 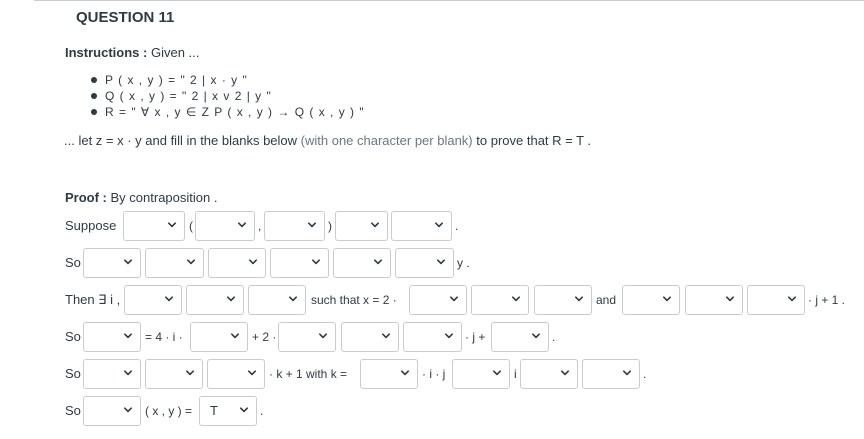 What do you see at coordinates (606, 300) in the screenshot?
I see `row-text: and` at bounding box center [606, 300].